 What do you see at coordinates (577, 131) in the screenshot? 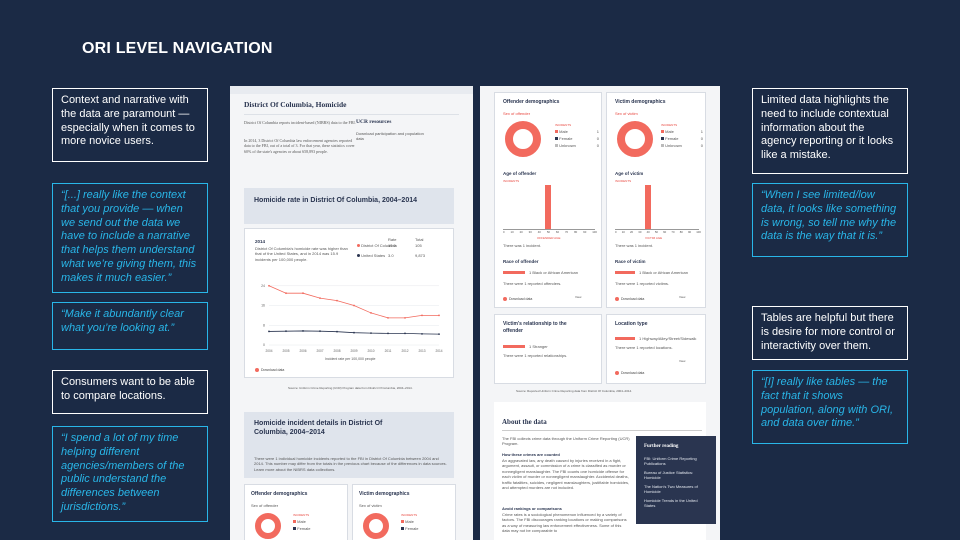
I see `sex-row-male: Male 1` at bounding box center [577, 131].